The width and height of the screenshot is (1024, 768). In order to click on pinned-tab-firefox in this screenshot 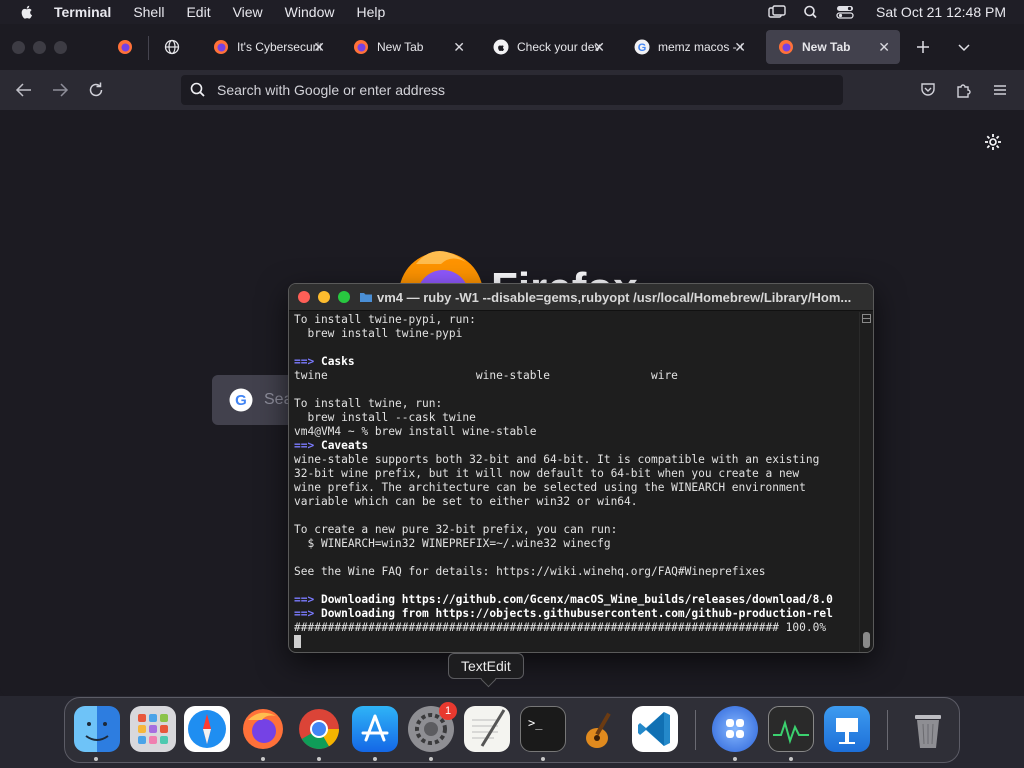, I will do `click(125, 47)`.